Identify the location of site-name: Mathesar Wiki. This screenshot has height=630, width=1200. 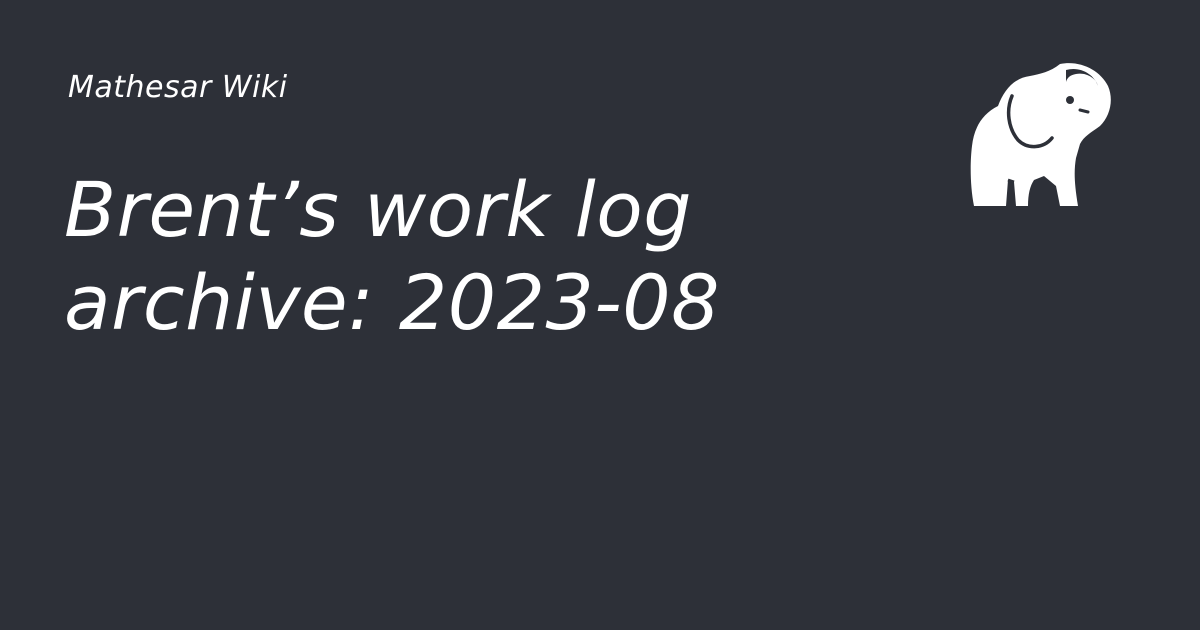
(178, 87).